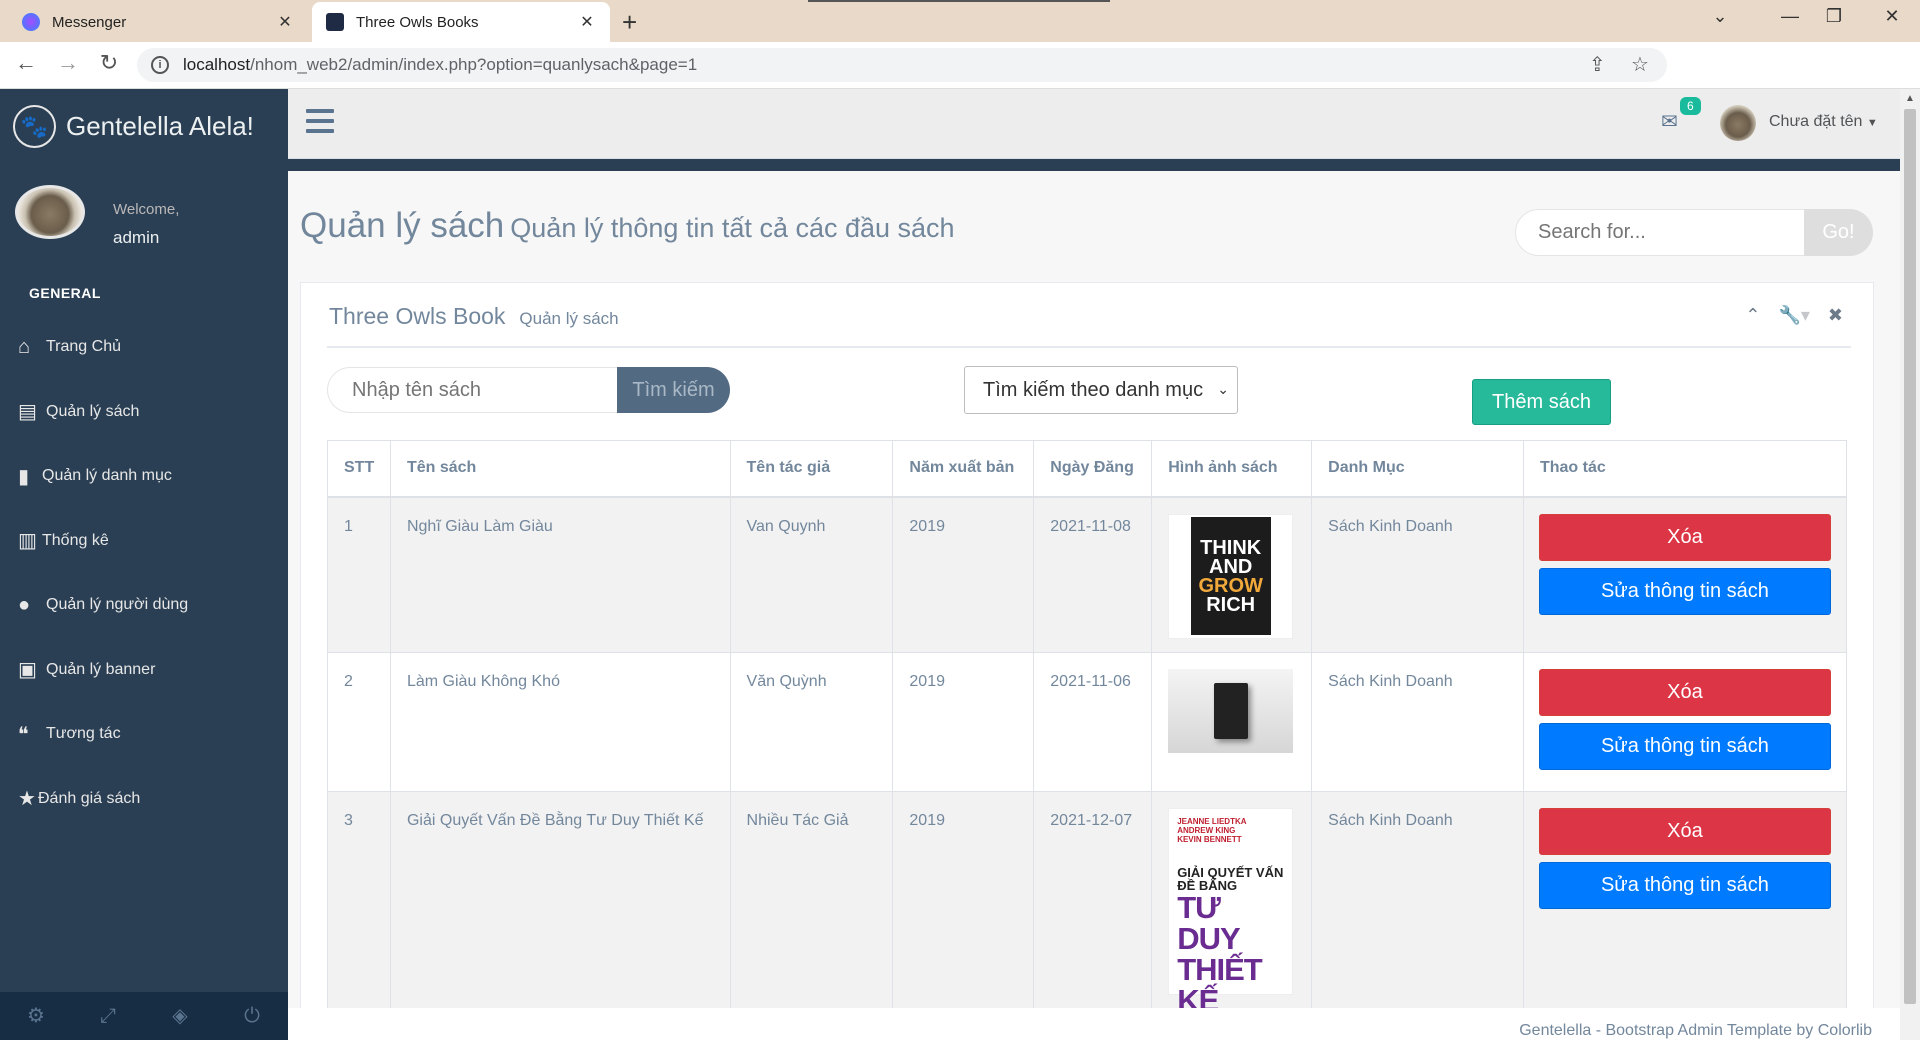 The image size is (1920, 1040). I want to click on sidebar-item-quan-ly-sach: ▤ Quản lý sách, so click(144, 412).